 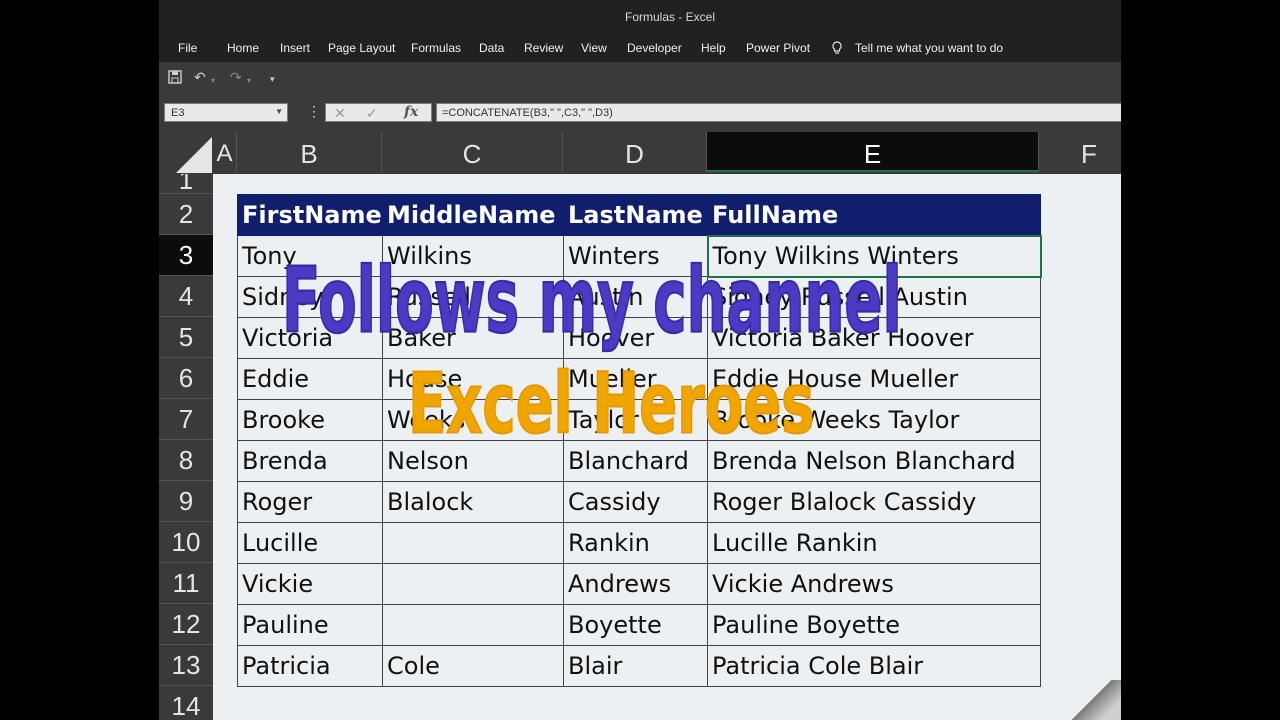 What do you see at coordinates (713, 48) in the screenshot?
I see `tab-help: Help` at bounding box center [713, 48].